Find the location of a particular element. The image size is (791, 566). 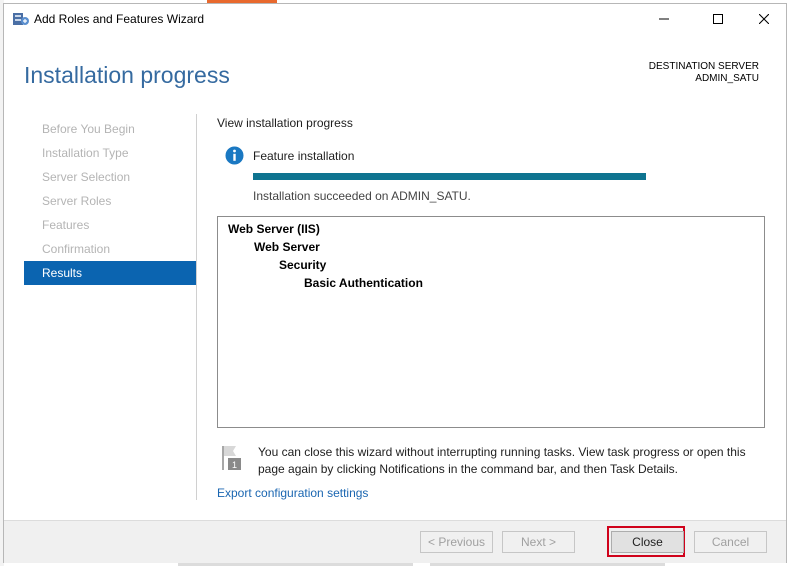

nav-item-features: Features is located at coordinates (110, 225).